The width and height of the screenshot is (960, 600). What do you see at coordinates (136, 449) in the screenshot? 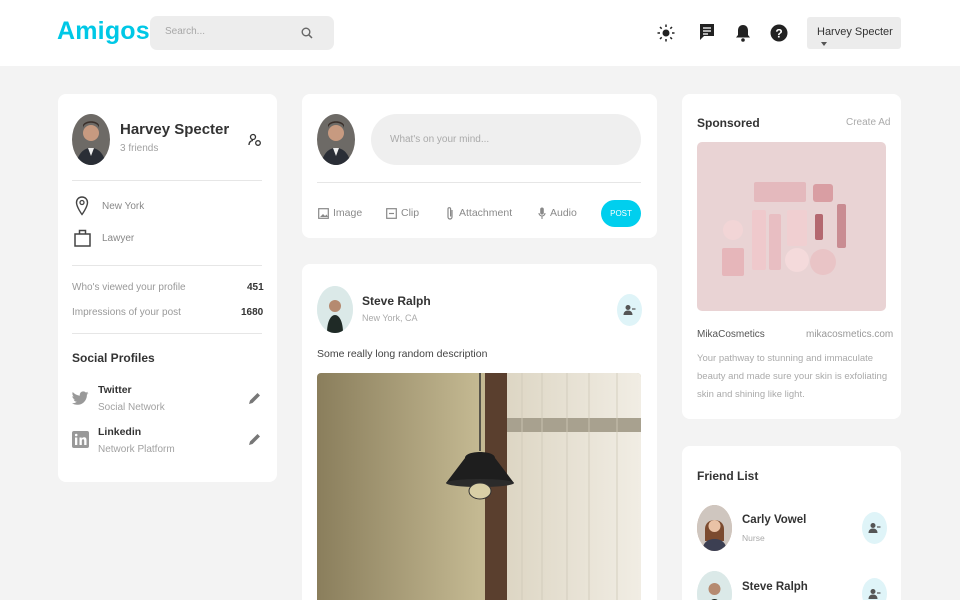
I see `social-type: Network Platform` at bounding box center [136, 449].